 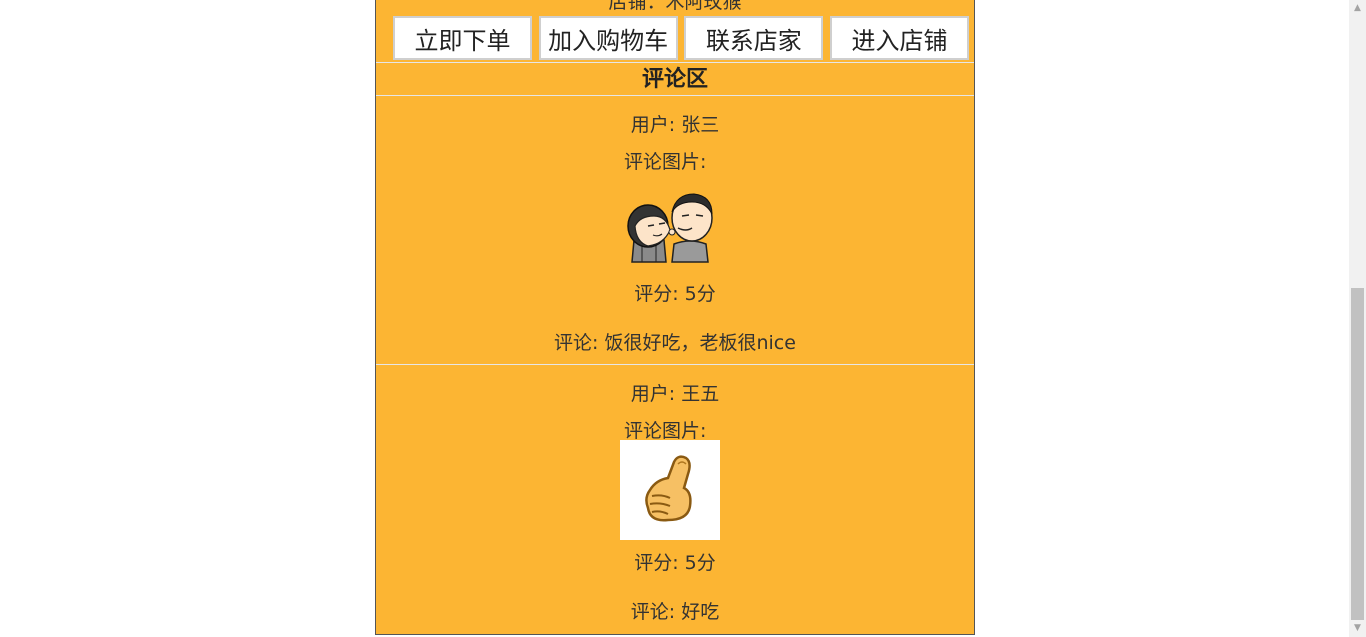 What do you see at coordinates (754, 38) in the screenshot?
I see `contact-seller-button: 联系店家` at bounding box center [754, 38].